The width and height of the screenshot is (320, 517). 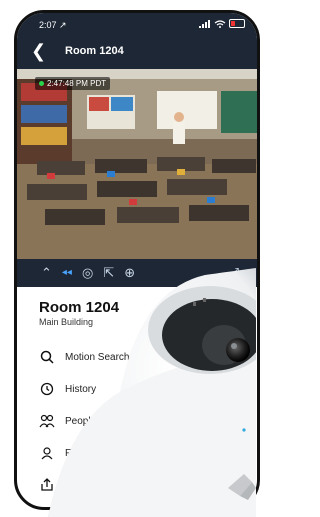 I want to click on battery-icon, so click(x=237, y=23).